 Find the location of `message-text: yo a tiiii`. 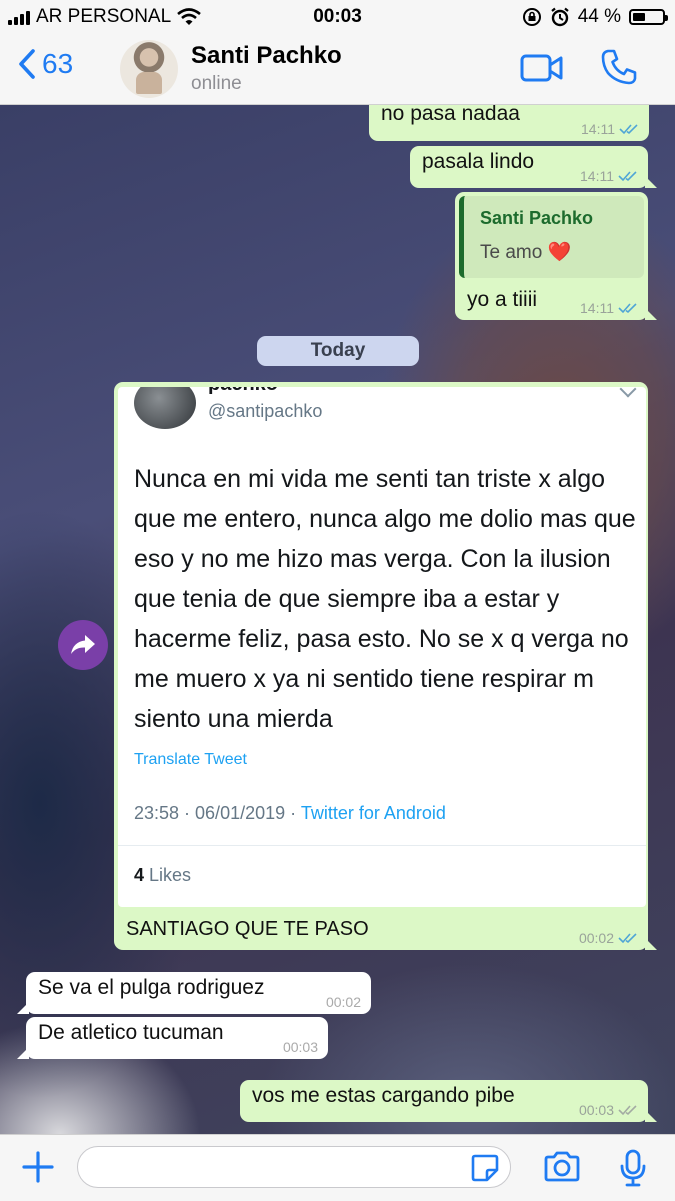

message-text: yo a tiiii is located at coordinates (502, 299).